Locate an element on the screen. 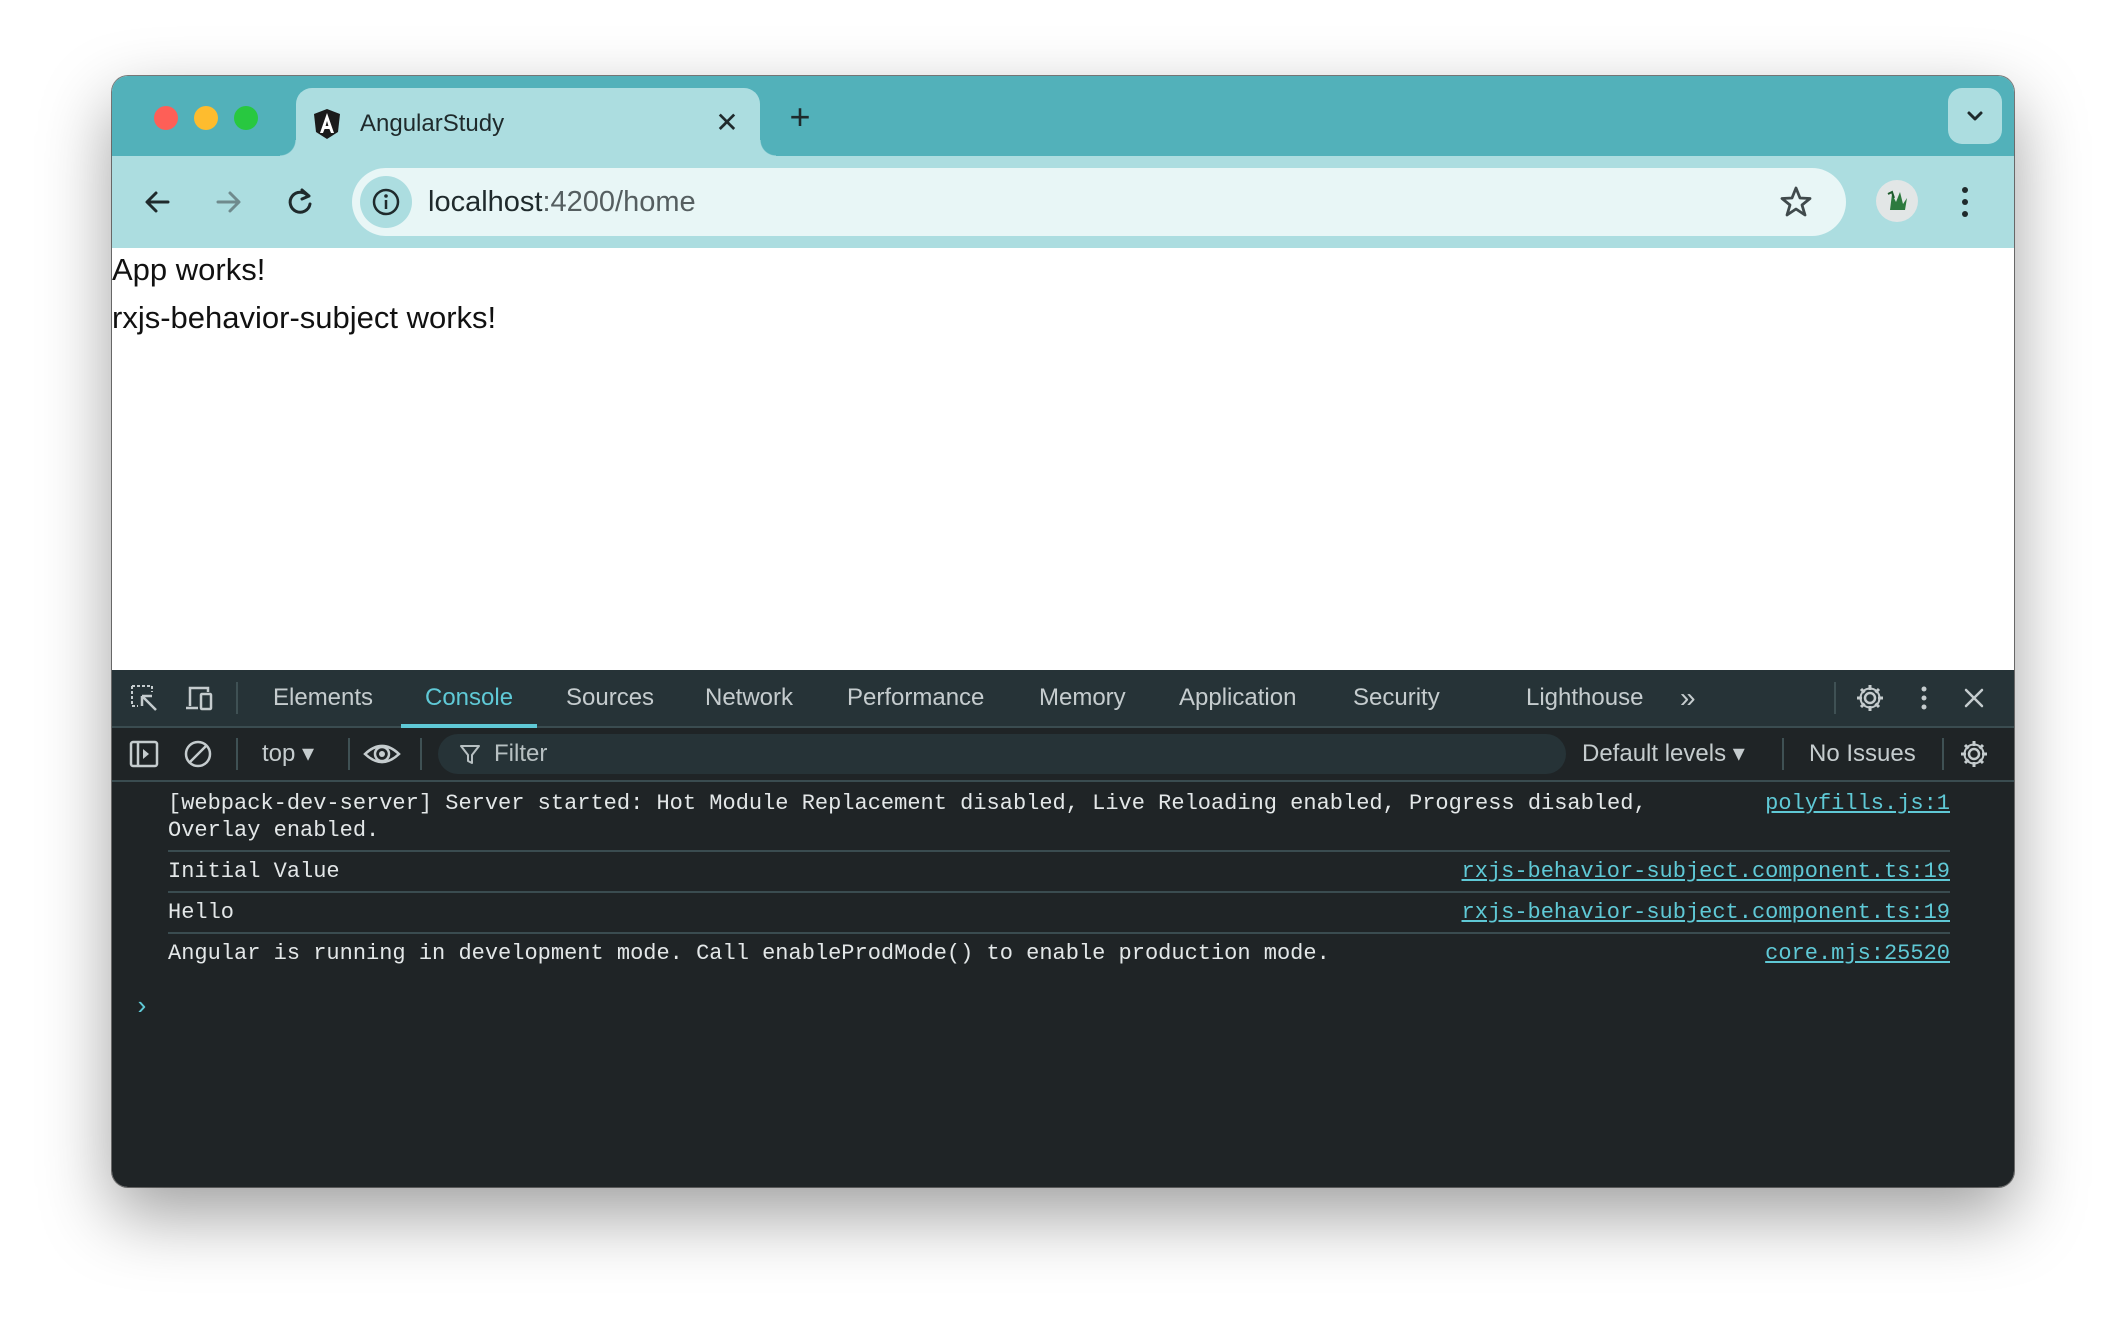 The width and height of the screenshot is (2126, 1336). clear-console-icon is located at coordinates (198, 754).